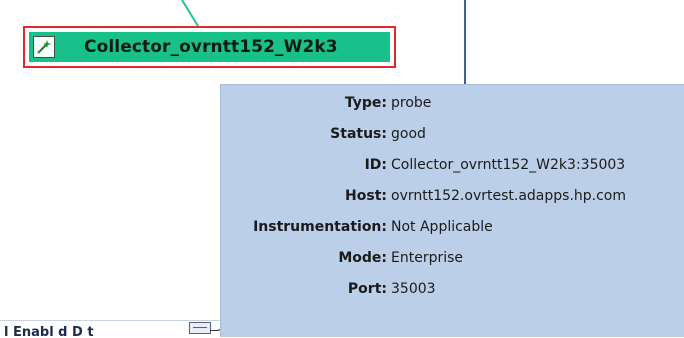  What do you see at coordinates (365, 103) in the screenshot?
I see `tooltip-key: Type:` at bounding box center [365, 103].